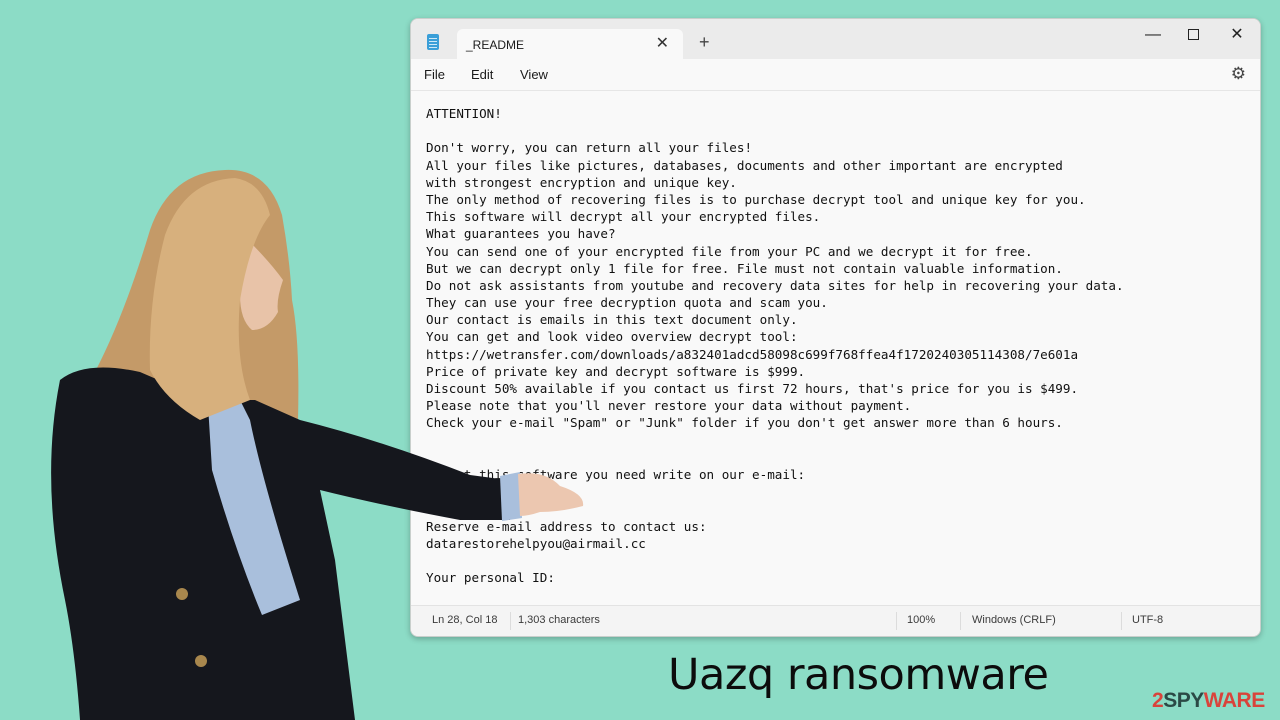 The width and height of the screenshot is (1280, 720). What do you see at coordinates (835, 75) in the screenshot?
I see `menu-bar: File Edit View ⚙` at bounding box center [835, 75].